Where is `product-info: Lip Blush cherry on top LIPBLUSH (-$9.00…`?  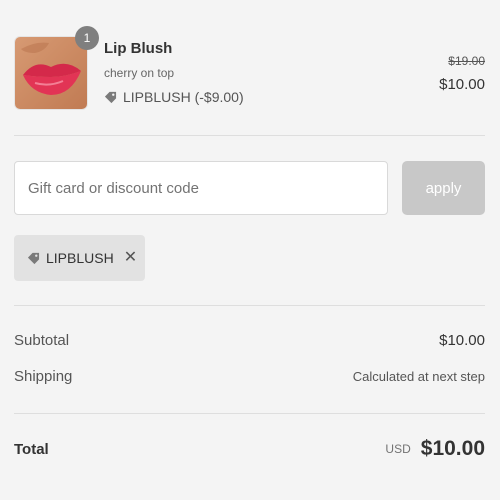
product-info: Lip Blush cherry on top LIPBLUSH (-$9.00… is located at coordinates (174, 72).